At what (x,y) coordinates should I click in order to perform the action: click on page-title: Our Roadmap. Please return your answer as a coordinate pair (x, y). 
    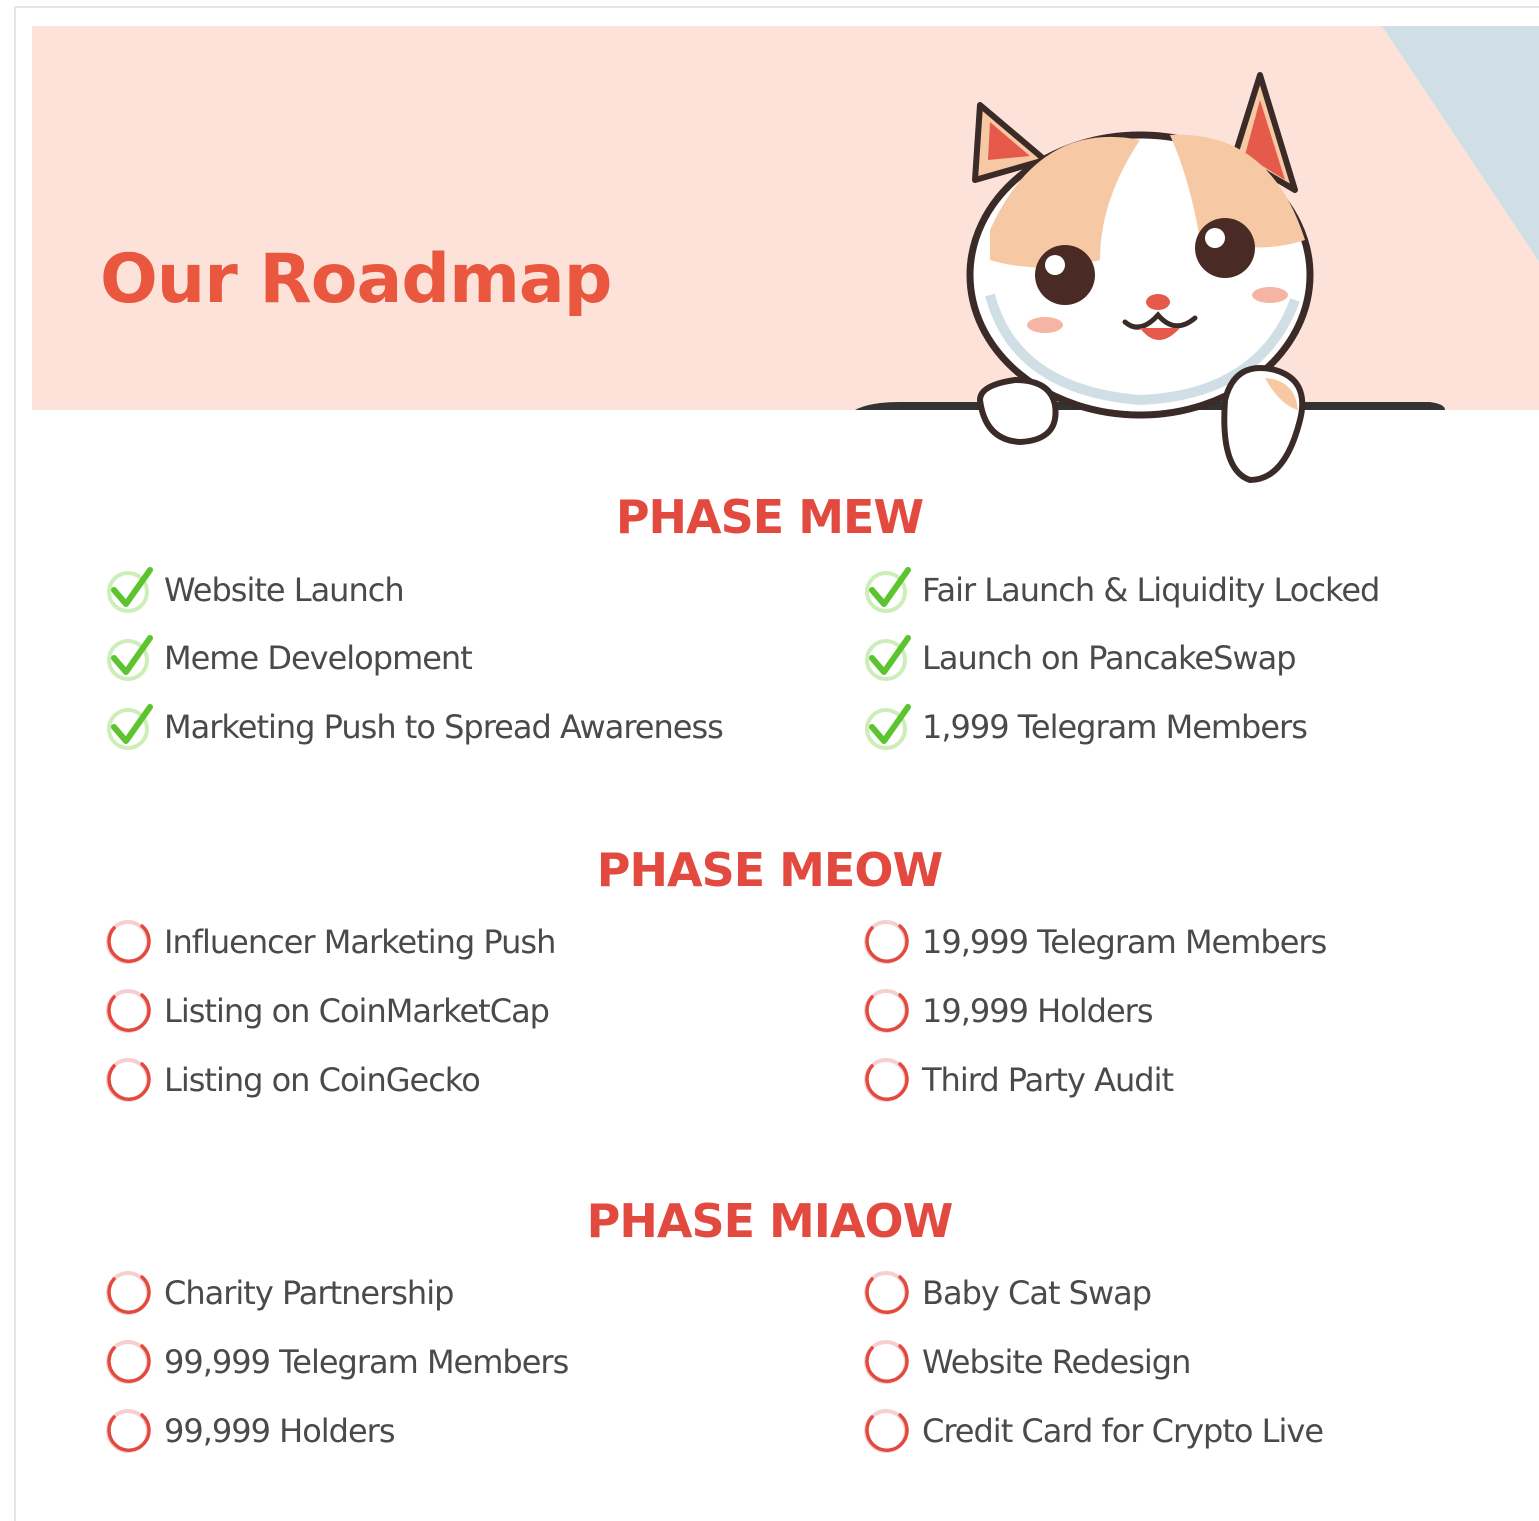
    Looking at the image, I should click on (356, 279).